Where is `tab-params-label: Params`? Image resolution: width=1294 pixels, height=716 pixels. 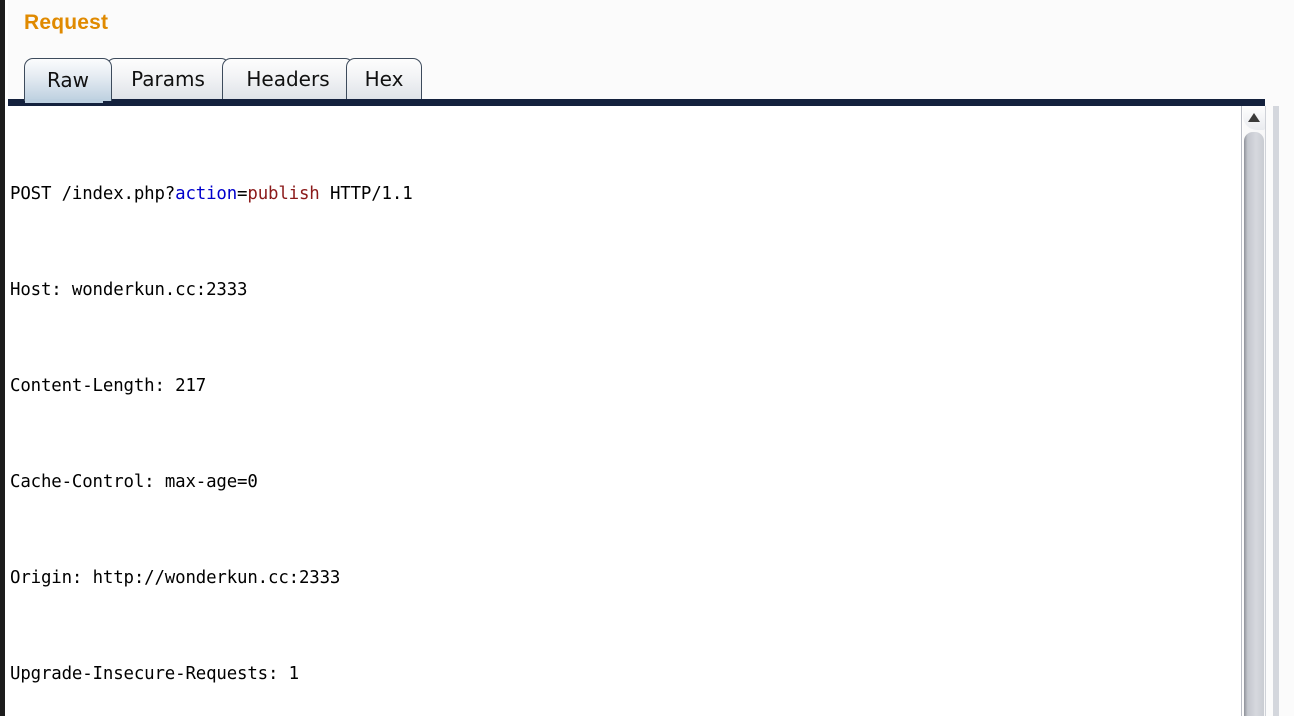
tab-params-label: Params is located at coordinates (168, 79).